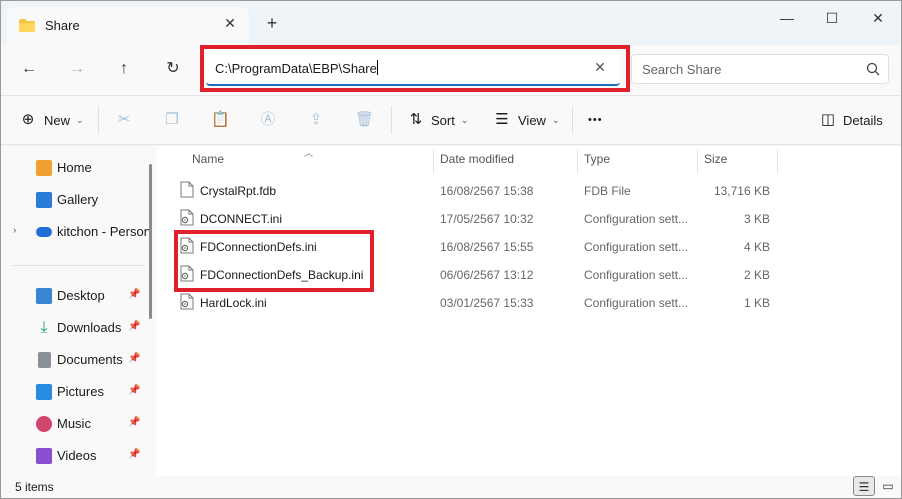 This screenshot has width=902, height=499. I want to click on new-label: New, so click(57, 120).